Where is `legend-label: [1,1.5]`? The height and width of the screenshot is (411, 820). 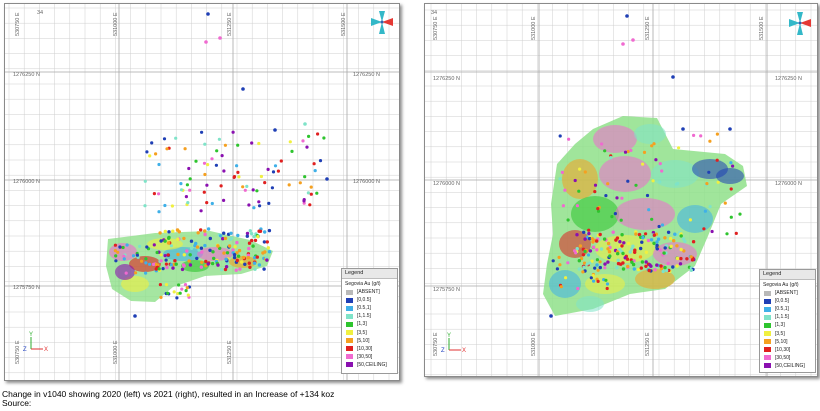 legend-label: [1,1.5] is located at coordinates (364, 316).